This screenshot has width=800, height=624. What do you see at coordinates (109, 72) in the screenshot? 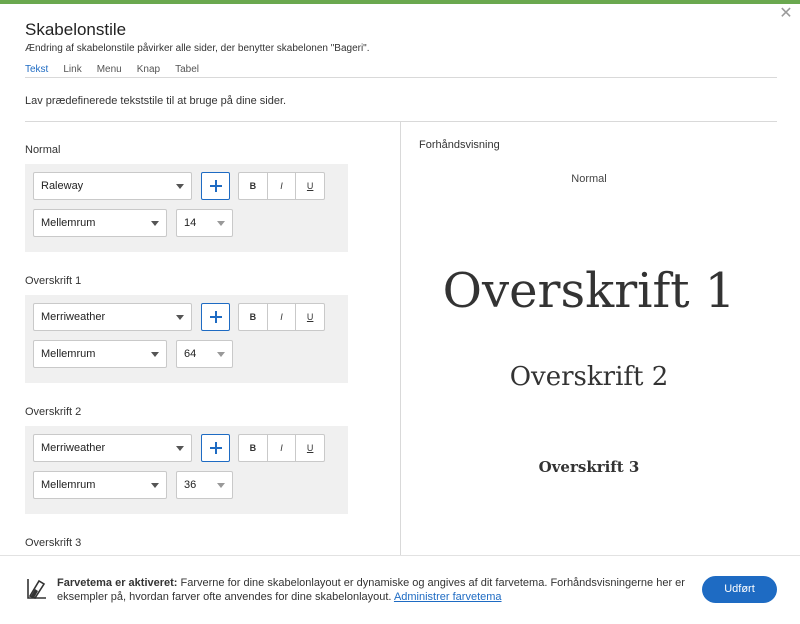
I see `tab-menu: Menu` at bounding box center [109, 72].